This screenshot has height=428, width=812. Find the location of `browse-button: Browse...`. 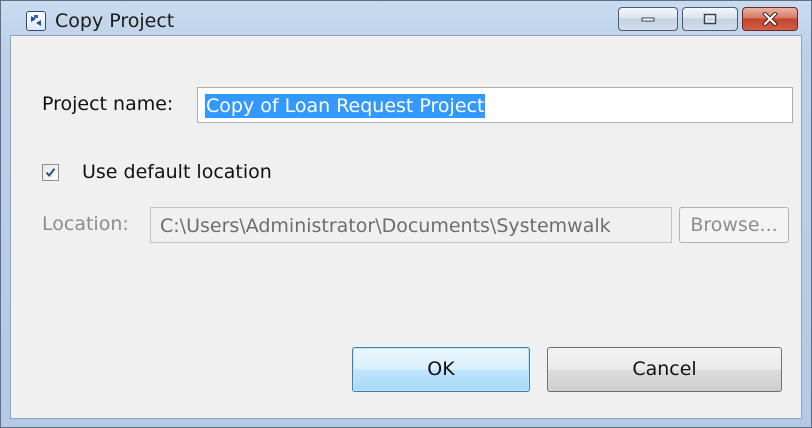

browse-button: Browse... is located at coordinates (734, 225).